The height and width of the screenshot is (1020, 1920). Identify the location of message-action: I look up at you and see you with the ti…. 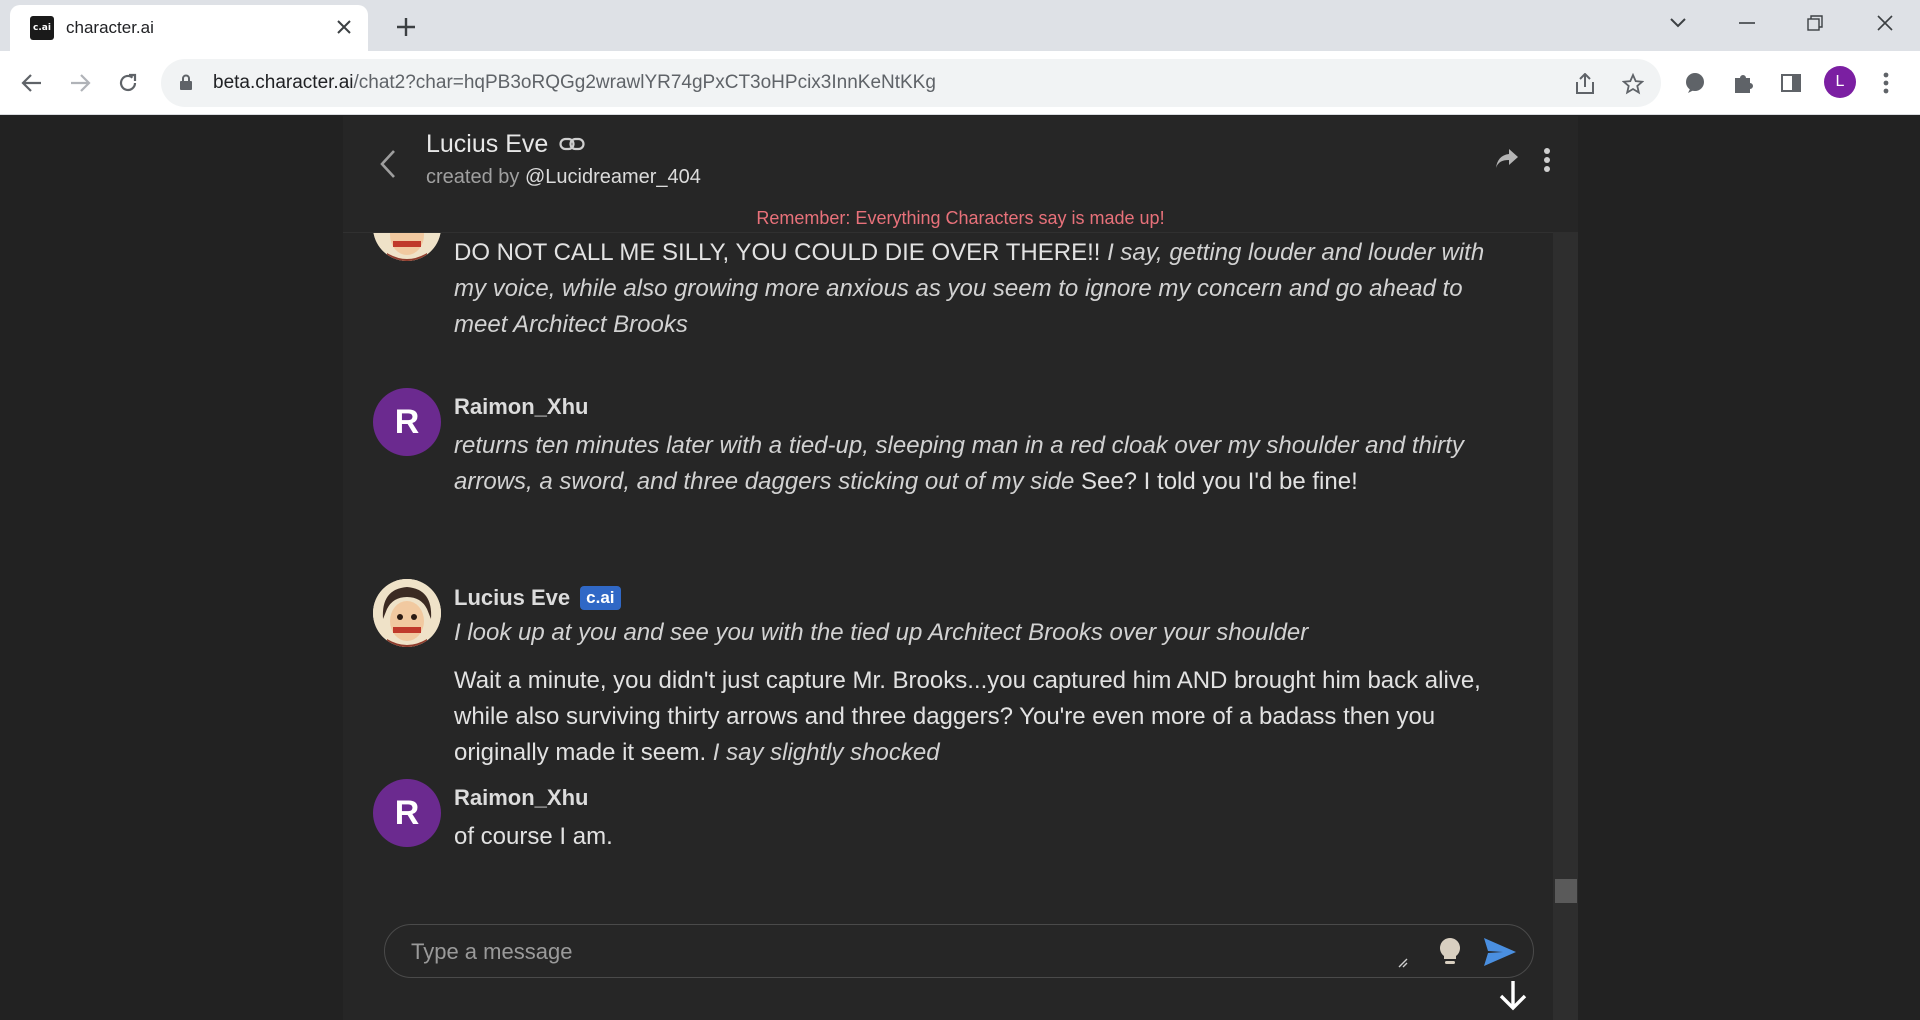
(881, 632).